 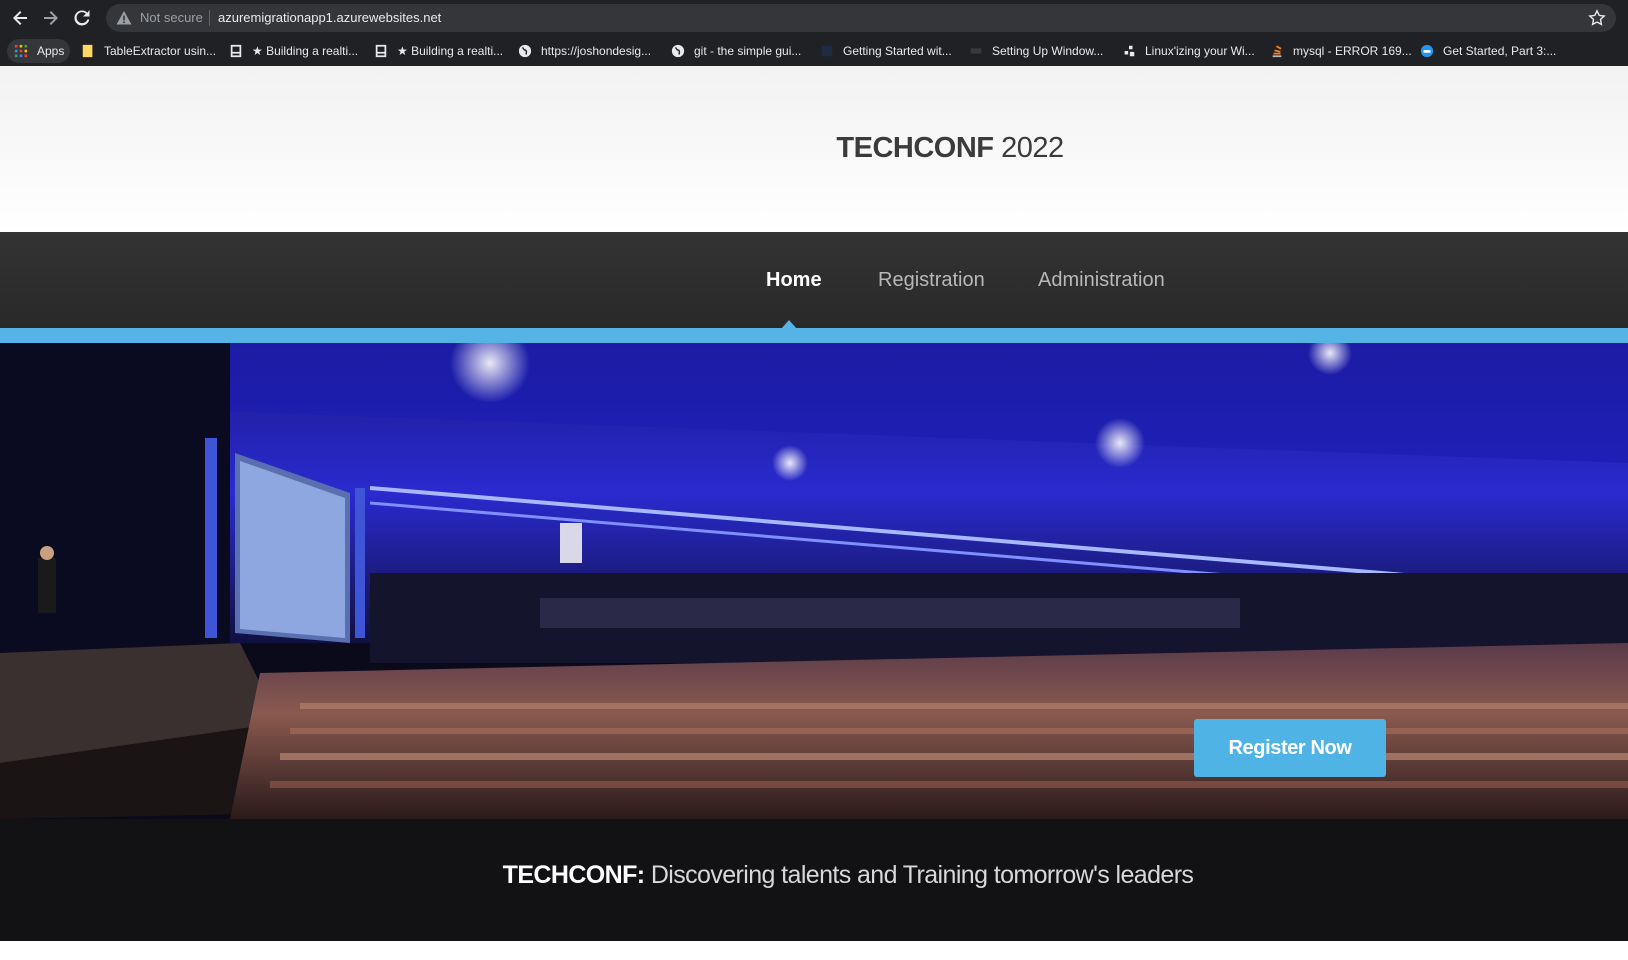 I want to click on security-status: Not secure, so click(x=171, y=17).